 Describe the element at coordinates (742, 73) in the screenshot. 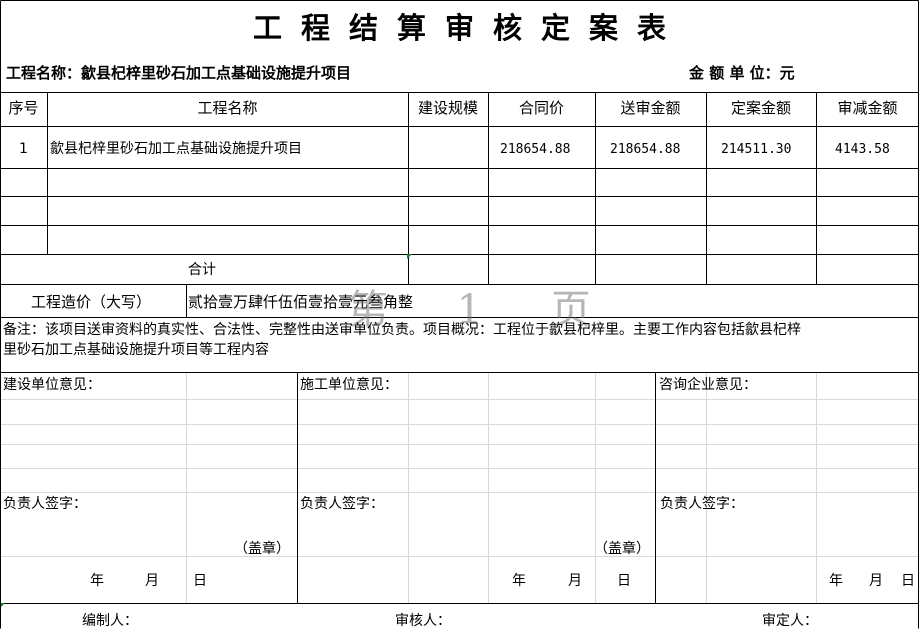

I see `amount-unit-label: 金 额 单 位：元` at that location.